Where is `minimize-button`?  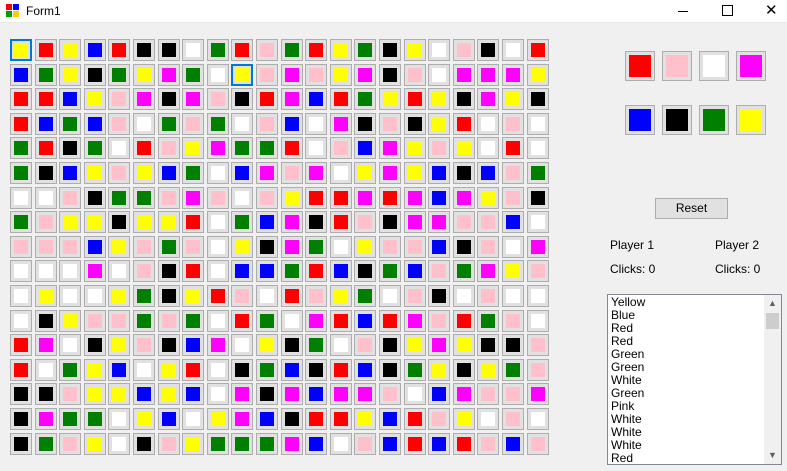
minimize-button is located at coordinates (683, 11).